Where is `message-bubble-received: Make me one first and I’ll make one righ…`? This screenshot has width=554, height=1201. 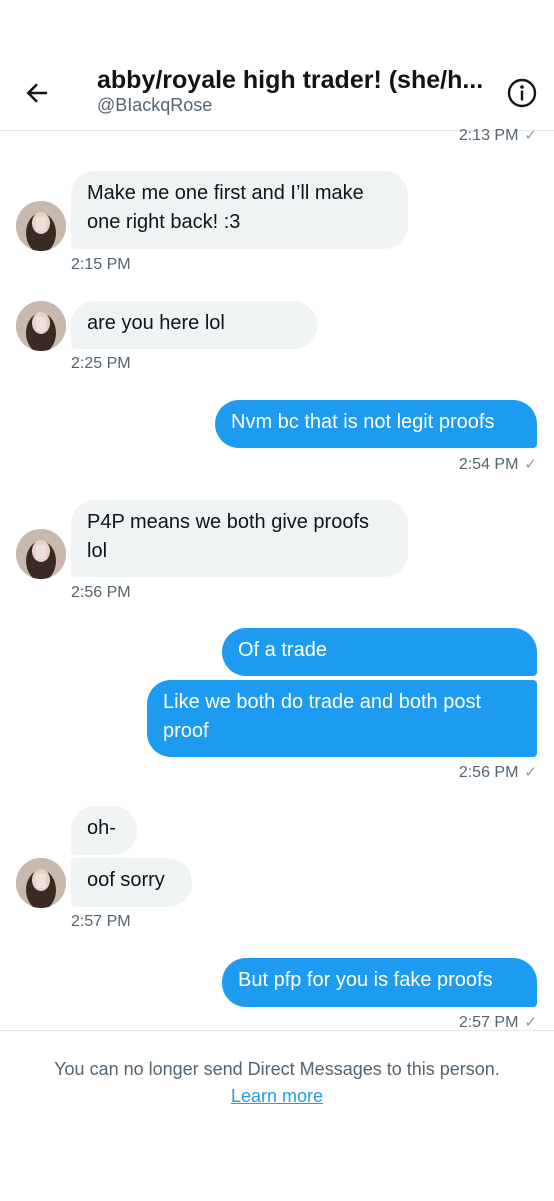 message-bubble-received: Make me one first and I’ll make one righ… is located at coordinates (239, 210).